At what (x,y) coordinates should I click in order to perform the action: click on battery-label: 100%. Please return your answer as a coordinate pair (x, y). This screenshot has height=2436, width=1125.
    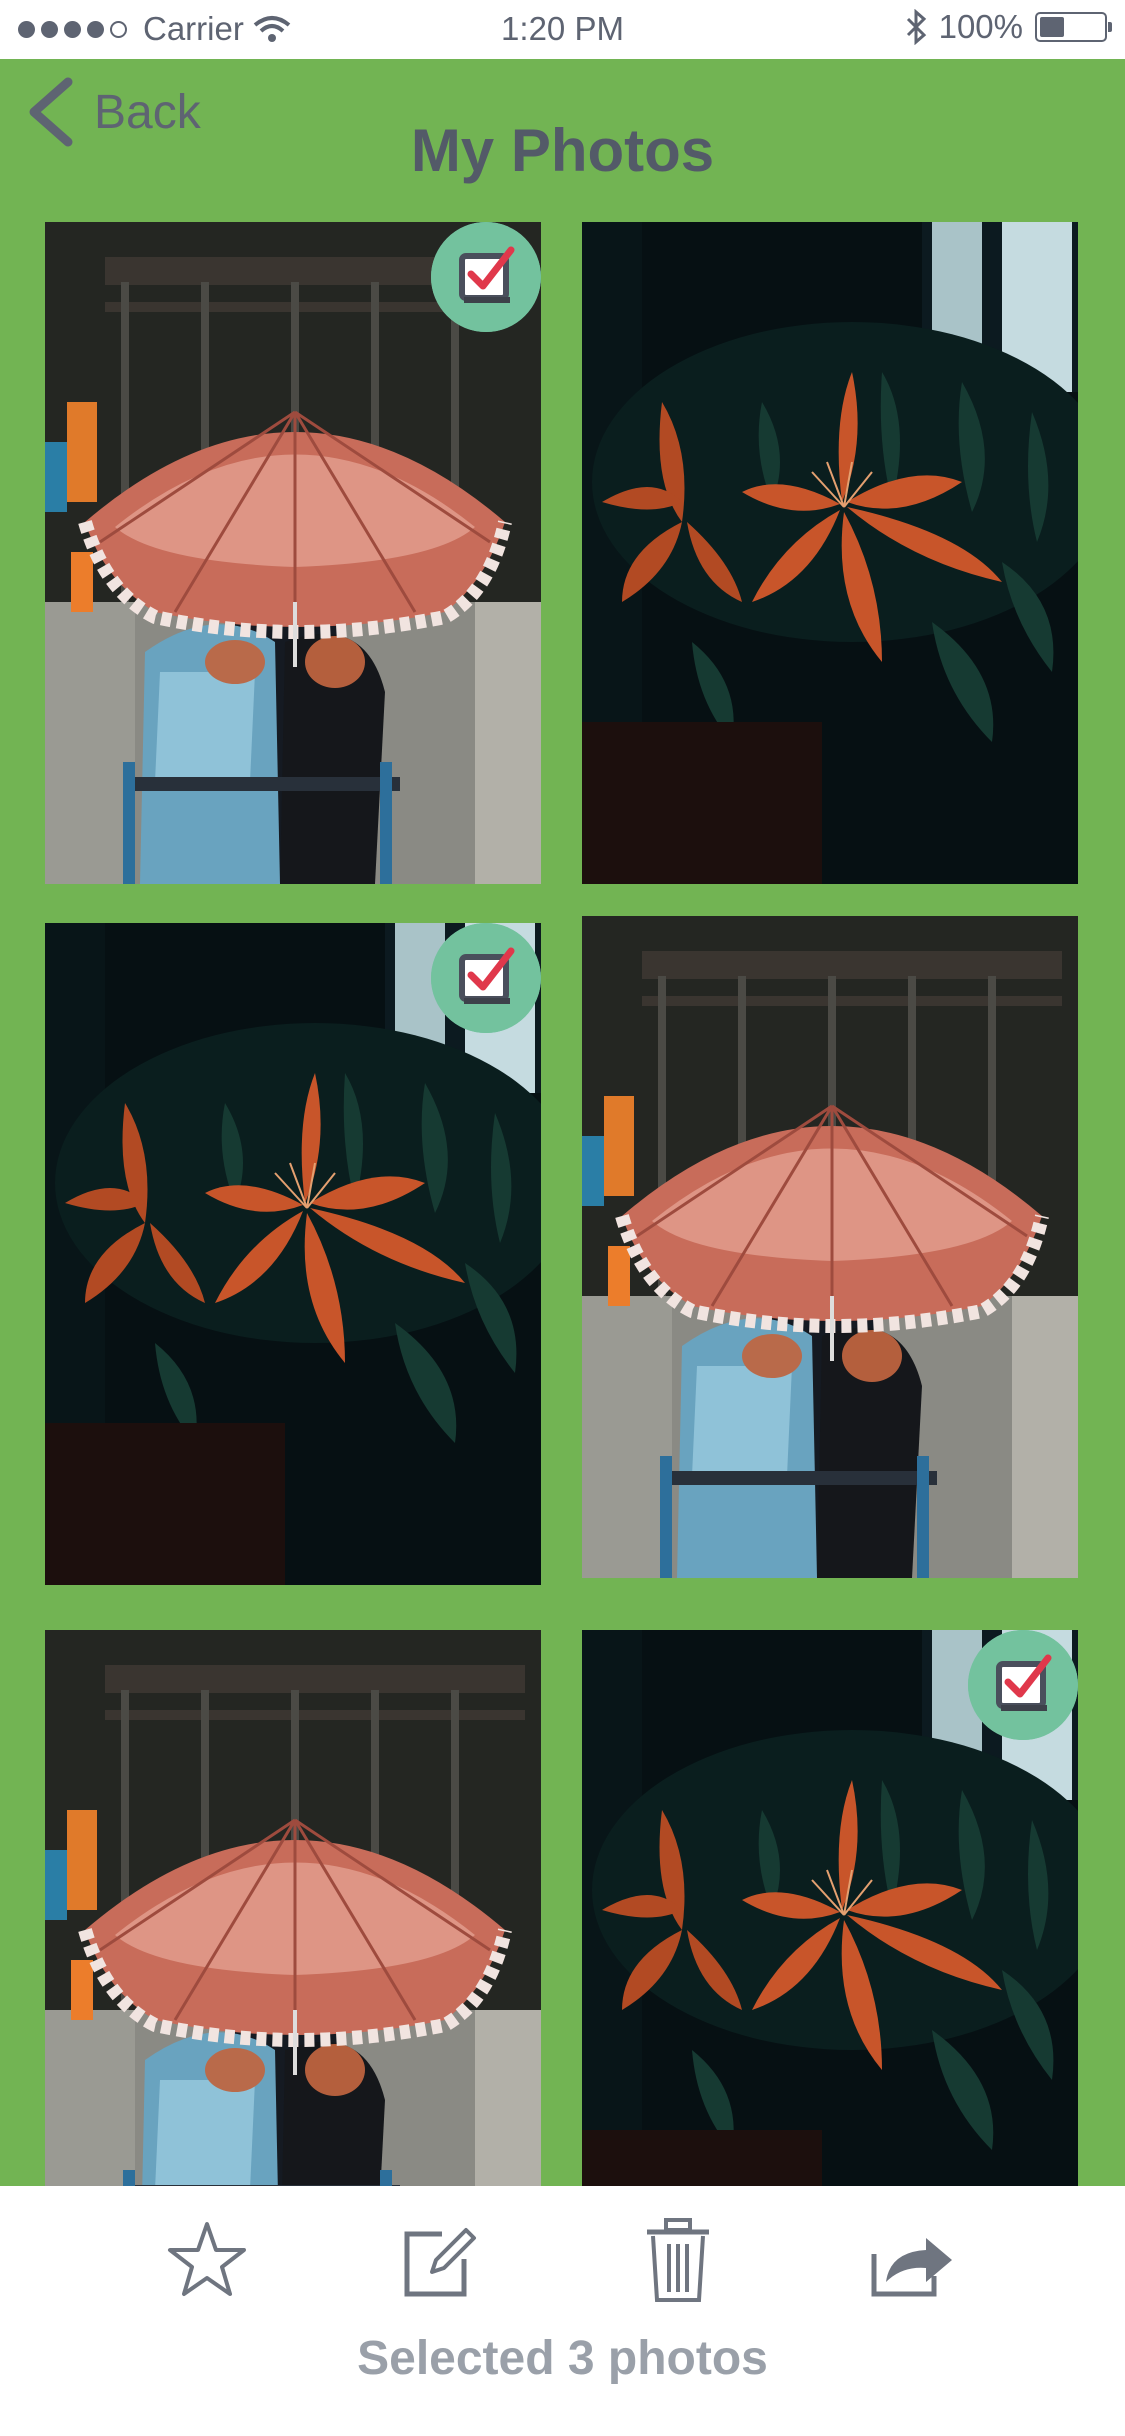
    Looking at the image, I should click on (980, 26).